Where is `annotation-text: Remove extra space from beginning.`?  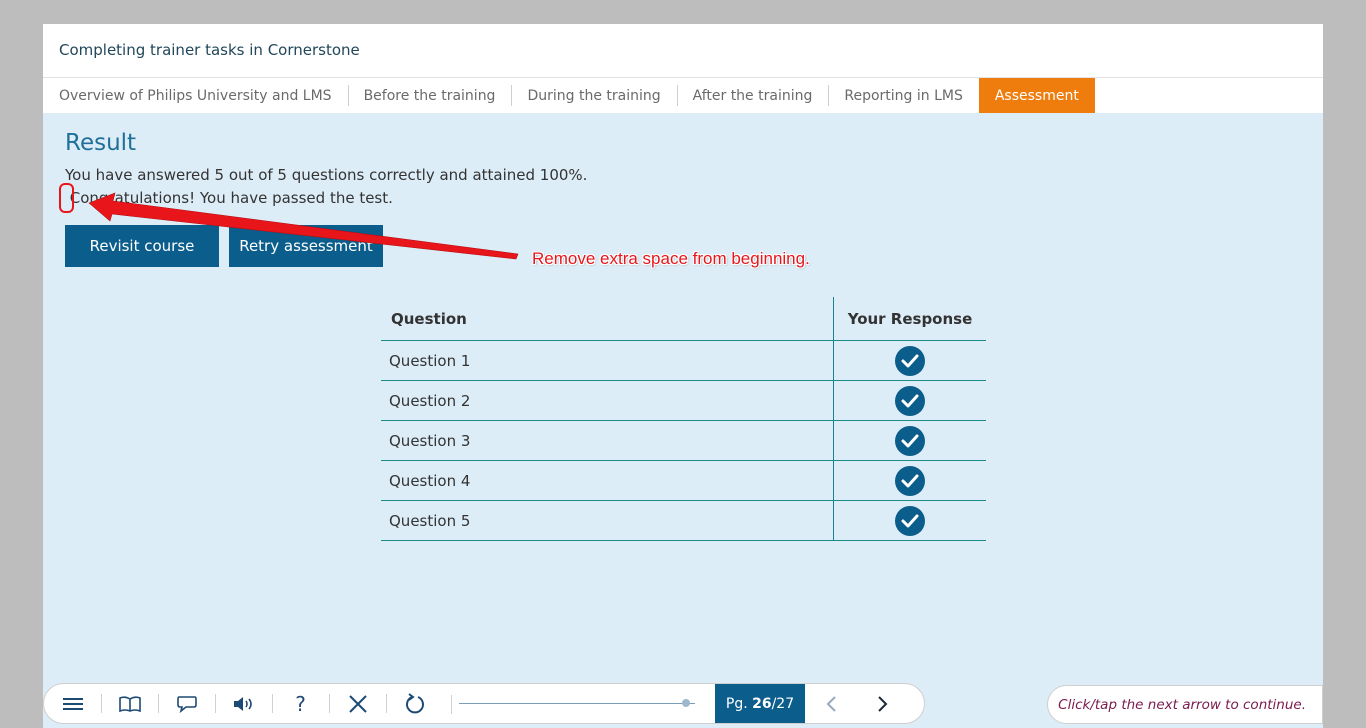 annotation-text: Remove extra space from beginning. is located at coordinates (671, 258).